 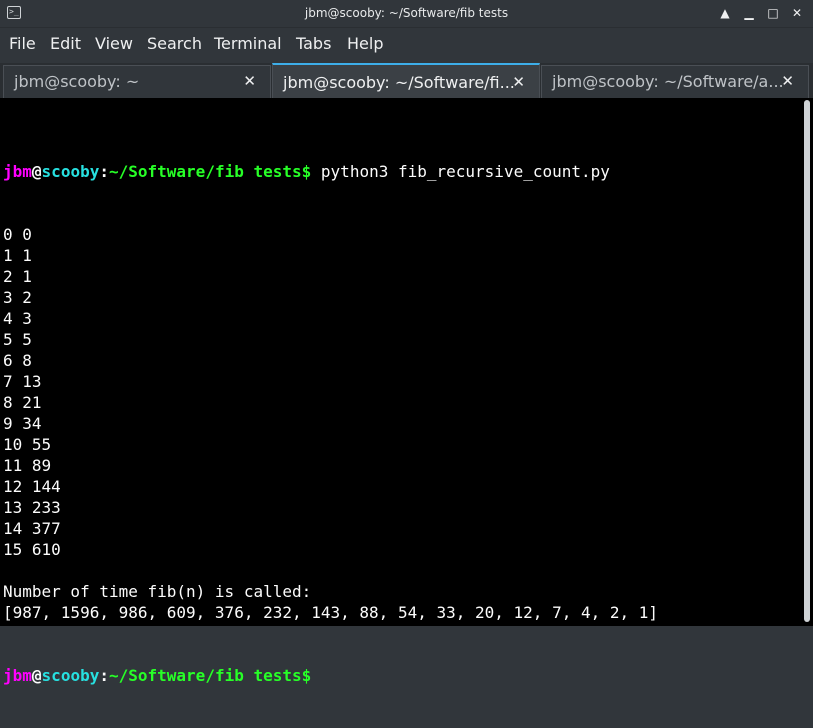 I want to click on prompt-line: jbm@scooby:~/Software/fib tests$, so click(x=330, y=675).